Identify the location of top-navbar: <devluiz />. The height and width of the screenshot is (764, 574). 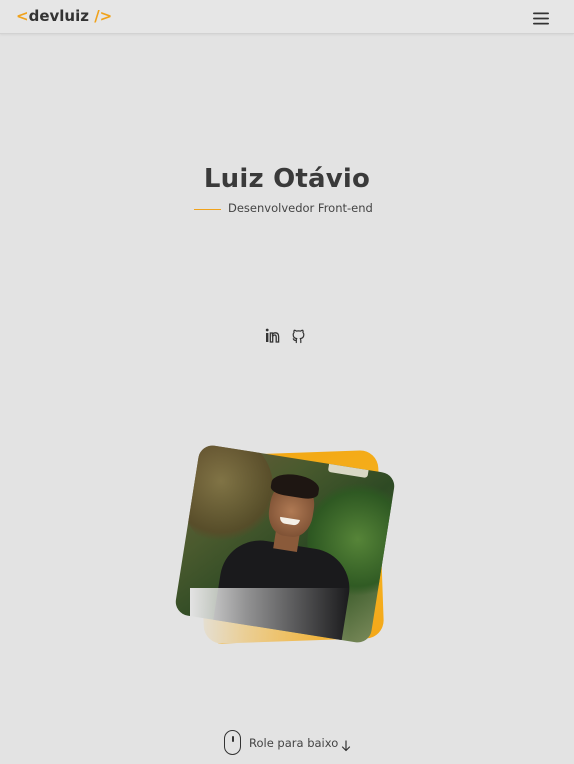
(287, 17).